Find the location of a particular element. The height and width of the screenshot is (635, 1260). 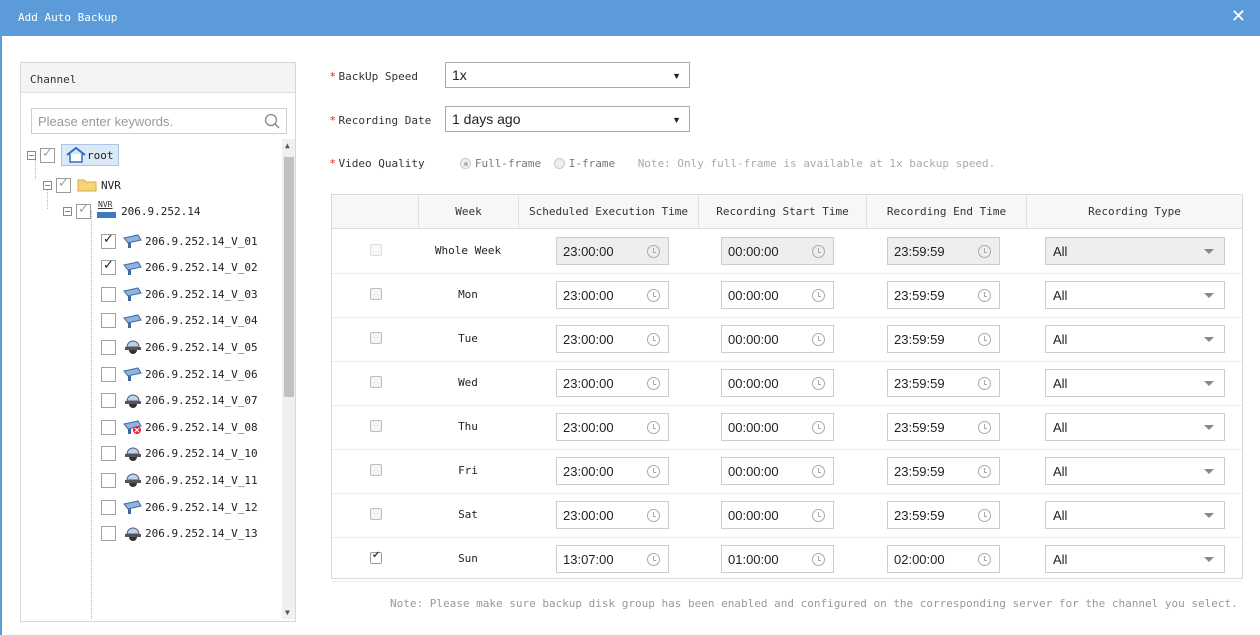

exec-time-input: 13:07:00 is located at coordinates (612, 559).